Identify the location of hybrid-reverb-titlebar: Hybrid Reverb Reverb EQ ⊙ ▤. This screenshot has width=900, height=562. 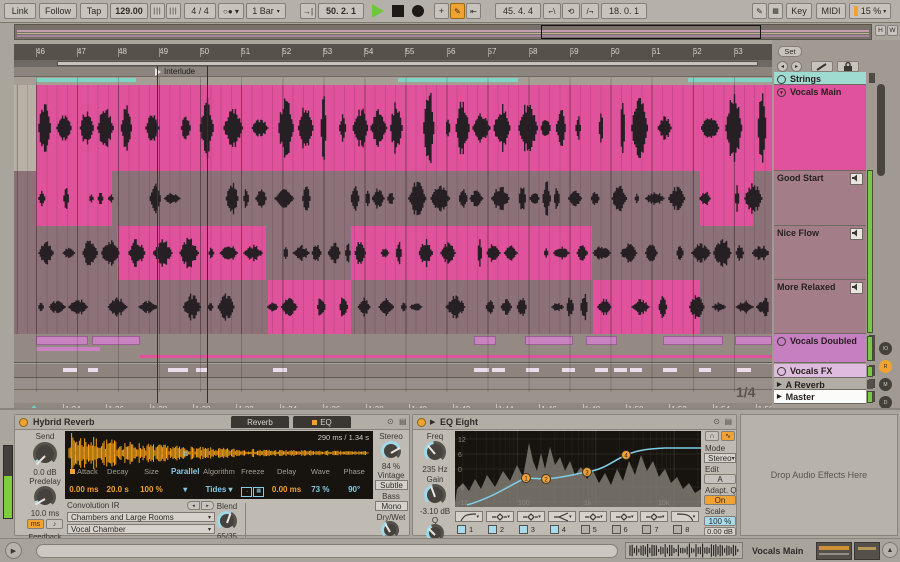
(212, 422).